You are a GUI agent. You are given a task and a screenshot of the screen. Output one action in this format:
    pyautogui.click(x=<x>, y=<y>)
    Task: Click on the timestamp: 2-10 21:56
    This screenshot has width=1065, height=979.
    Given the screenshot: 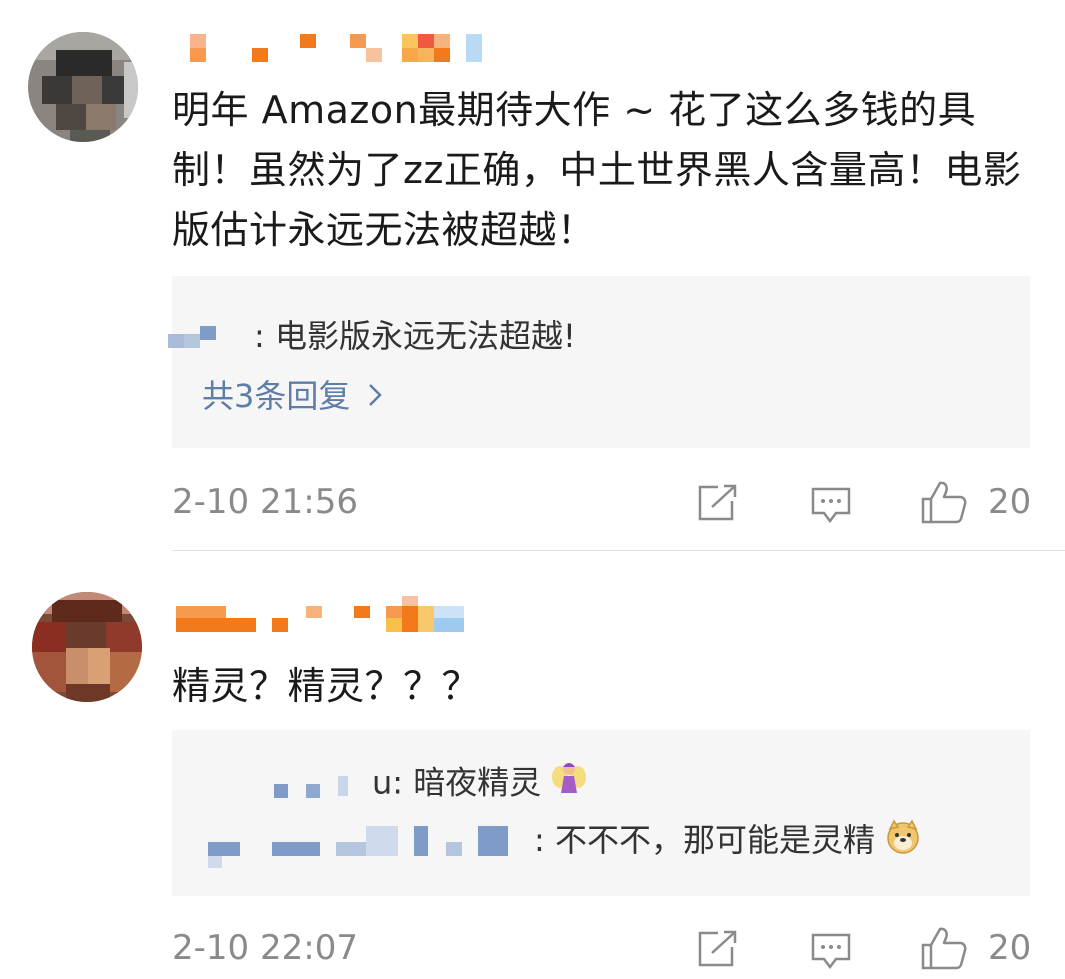 What is the action you would take?
    pyautogui.click(x=265, y=502)
    